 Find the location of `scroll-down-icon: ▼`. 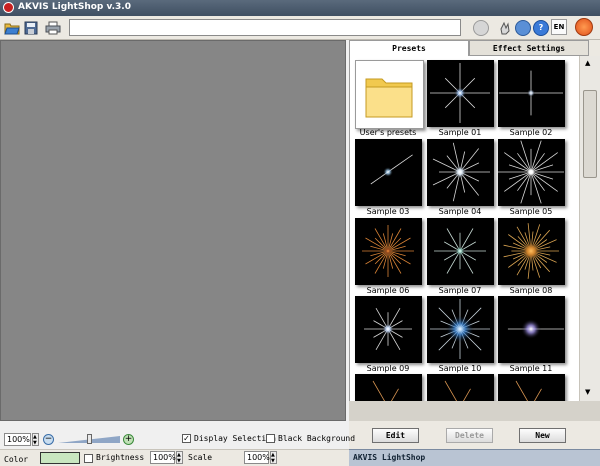

scroll-down-icon: ▼ is located at coordinates (587, 392).